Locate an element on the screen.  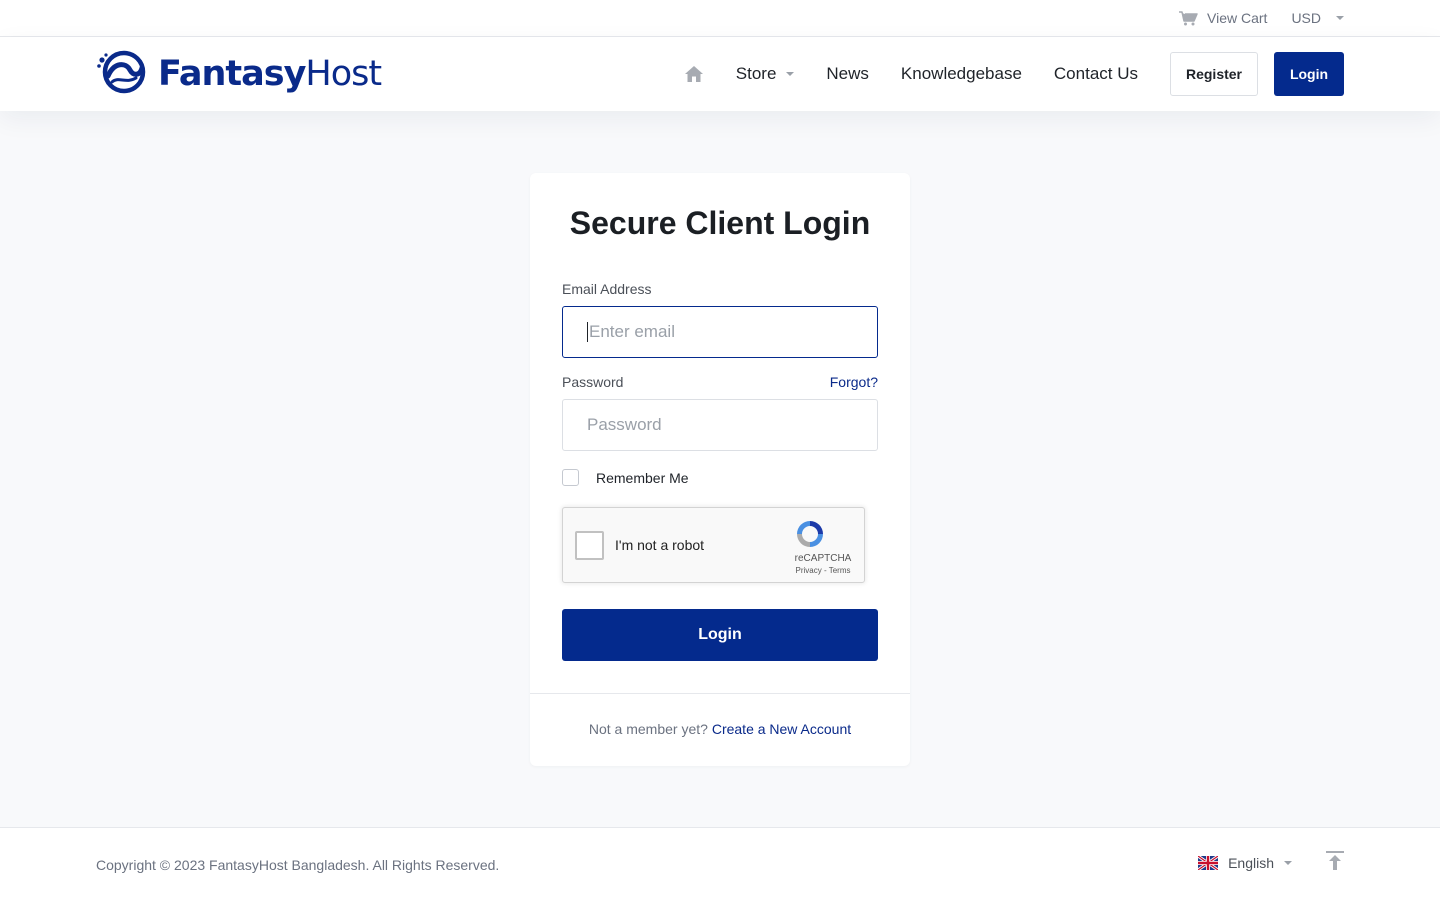
remember-me-checkbox is located at coordinates (570, 477).